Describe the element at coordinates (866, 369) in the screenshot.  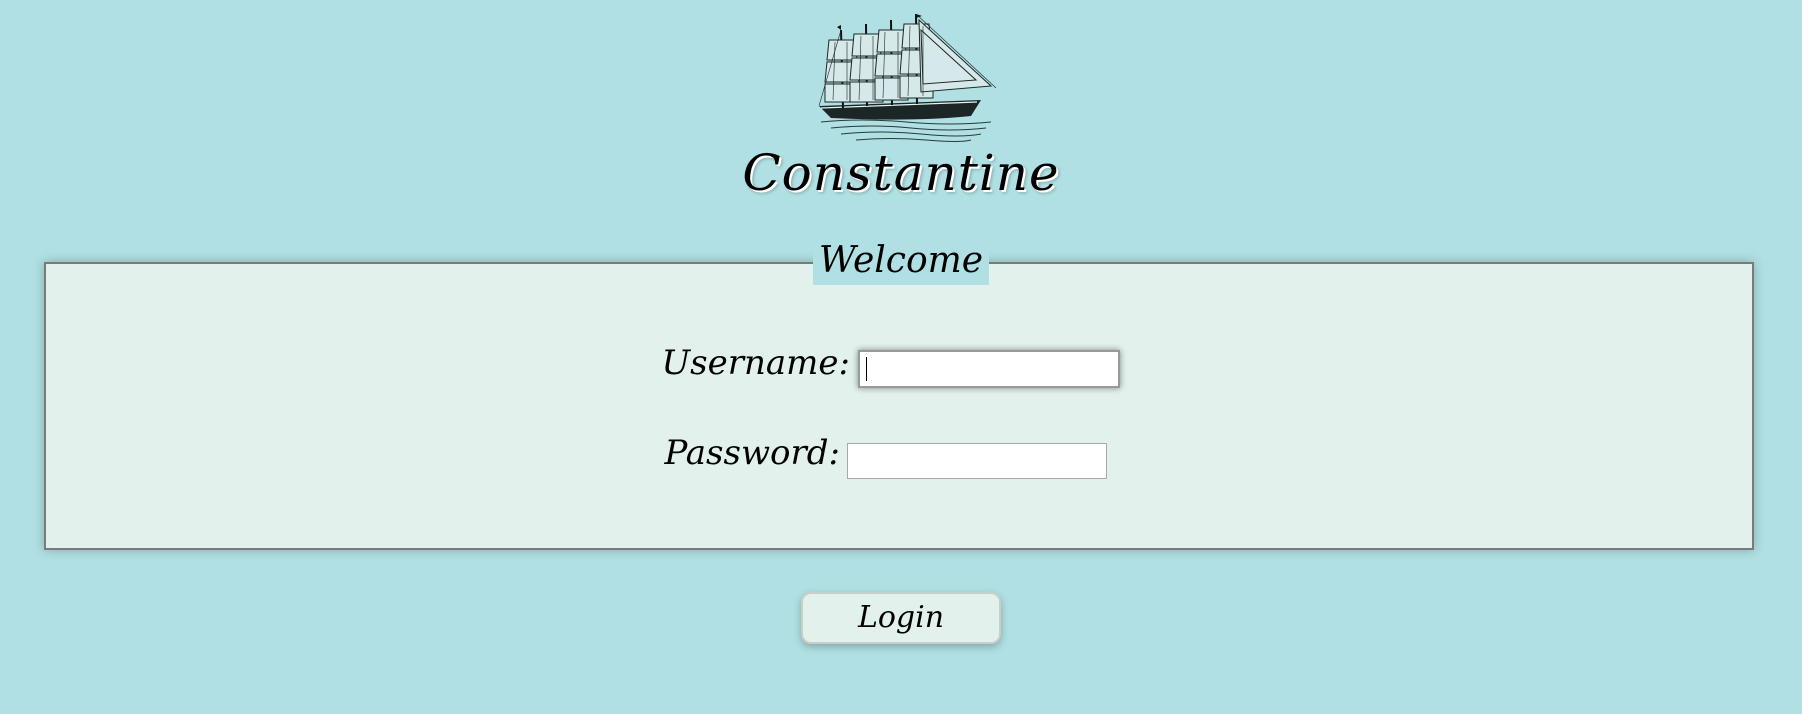
I see `text-caret` at that location.